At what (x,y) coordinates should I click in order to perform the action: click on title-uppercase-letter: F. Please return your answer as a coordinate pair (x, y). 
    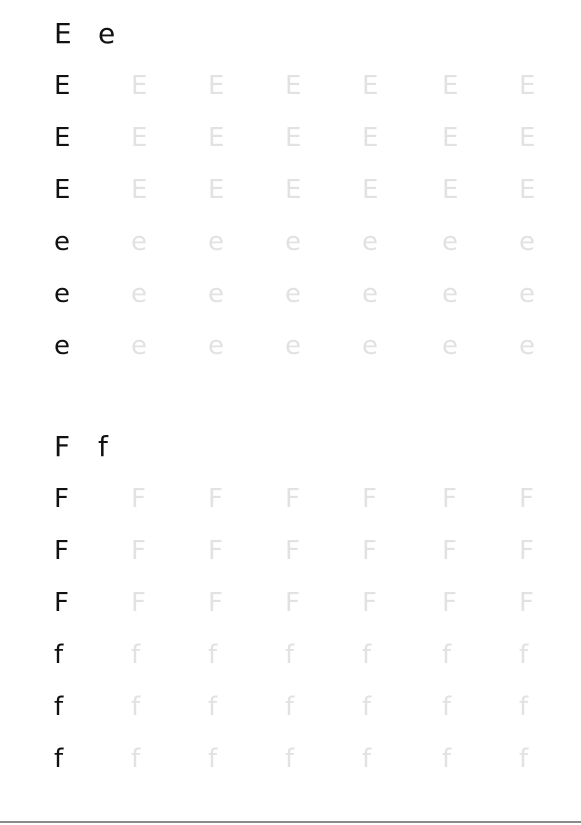
    Looking at the image, I should click on (62, 446).